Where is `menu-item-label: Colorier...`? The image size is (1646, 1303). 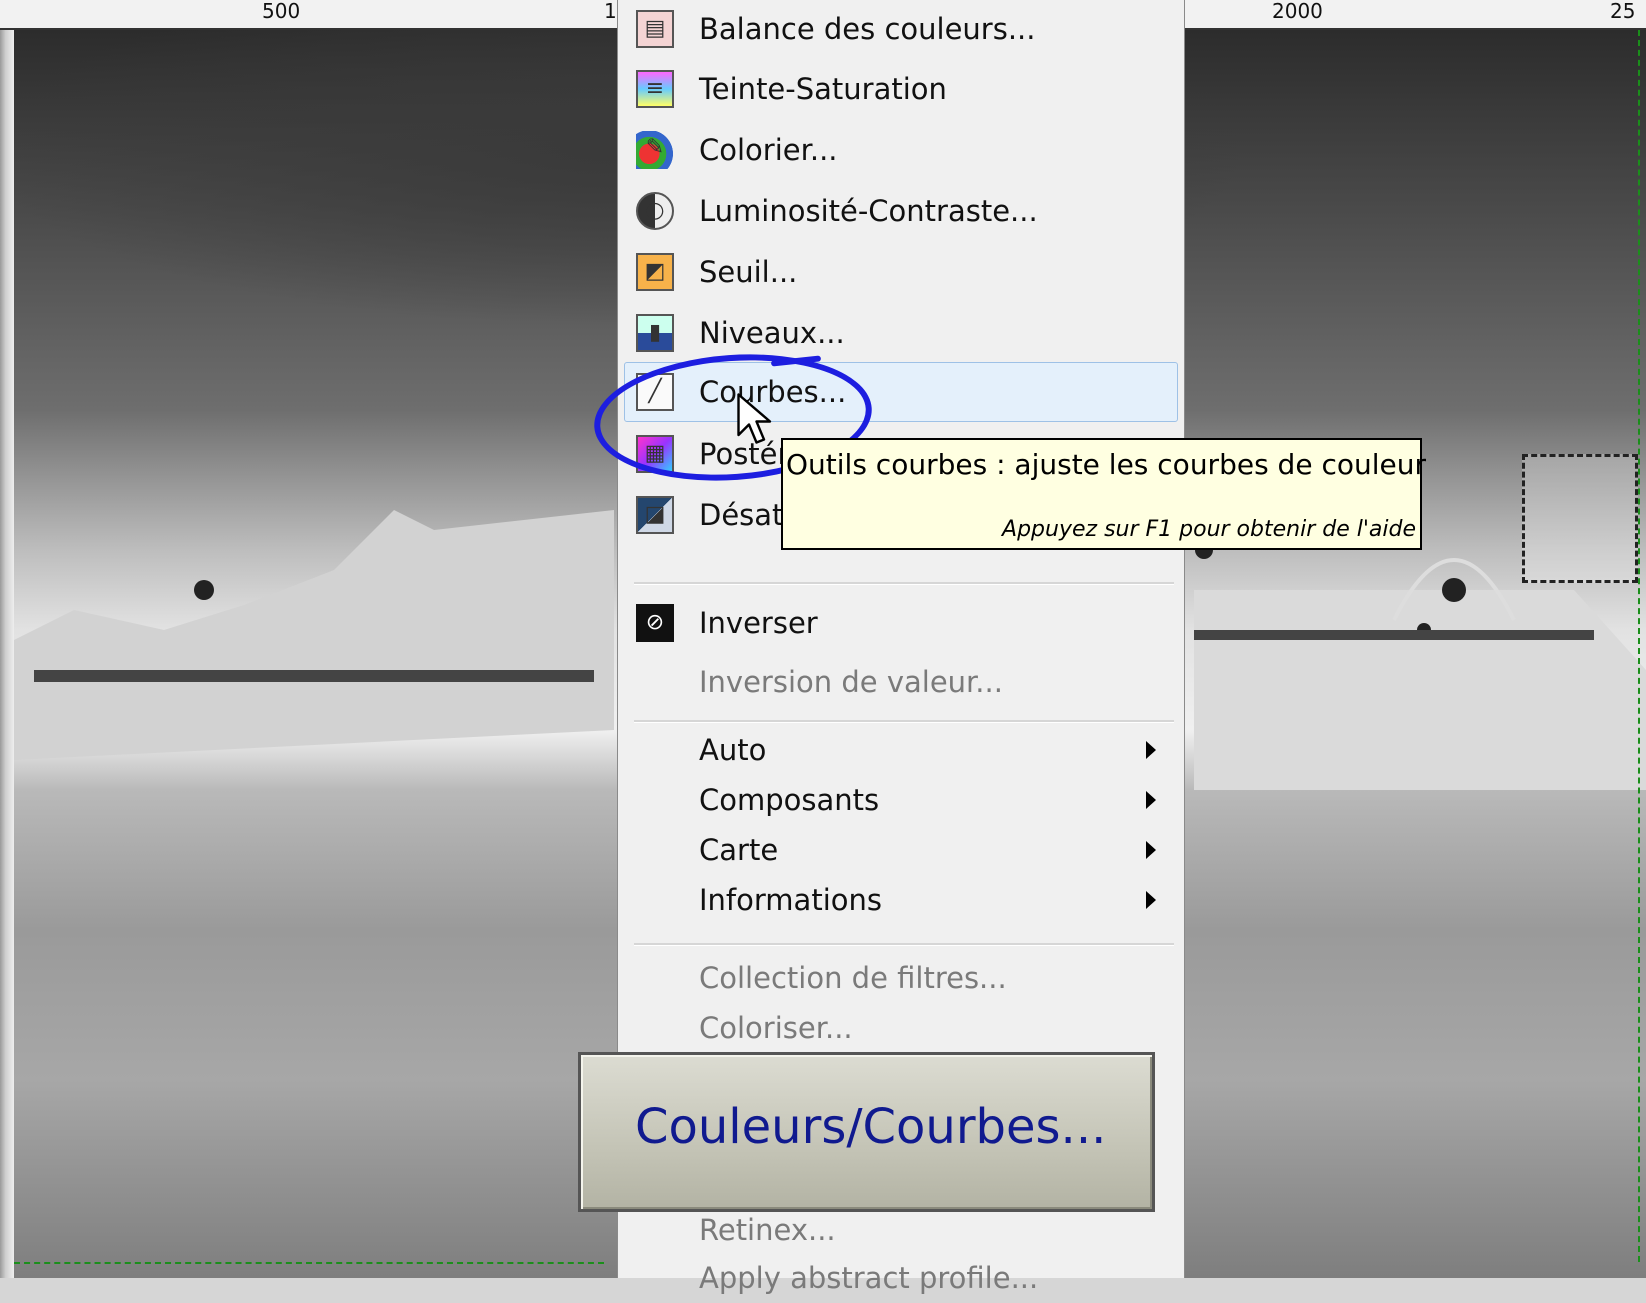
menu-item-label: Colorier... is located at coordinates (768, 150).